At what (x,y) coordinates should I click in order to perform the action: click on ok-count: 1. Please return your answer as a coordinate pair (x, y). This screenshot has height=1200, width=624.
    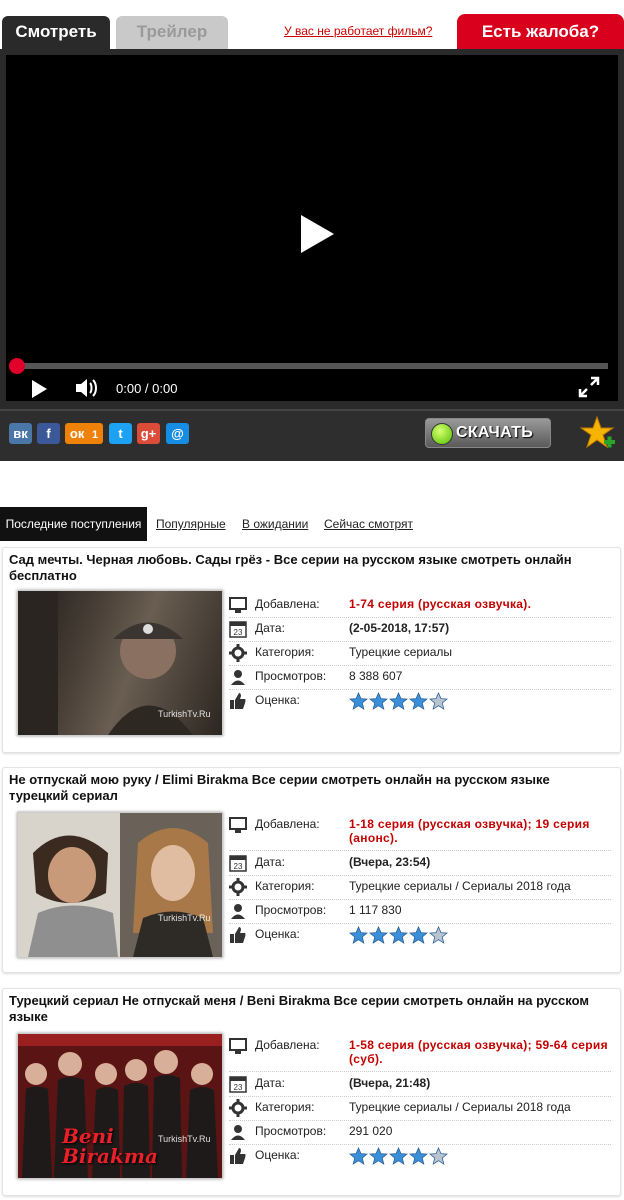
    Looking at the image, I should click on (95, 435).